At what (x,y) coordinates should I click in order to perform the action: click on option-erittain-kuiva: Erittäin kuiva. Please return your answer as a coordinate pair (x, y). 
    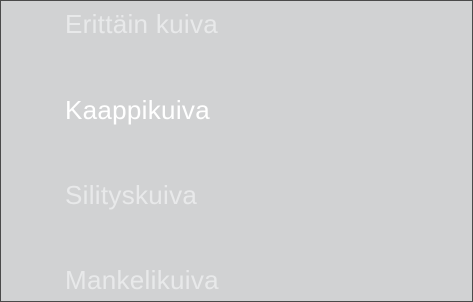
    Looking at the image, I should click on (141, 24).